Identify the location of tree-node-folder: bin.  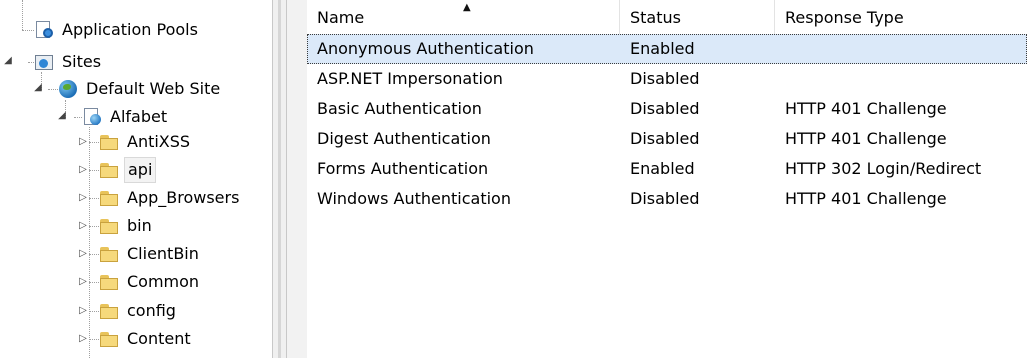
(127, 226).